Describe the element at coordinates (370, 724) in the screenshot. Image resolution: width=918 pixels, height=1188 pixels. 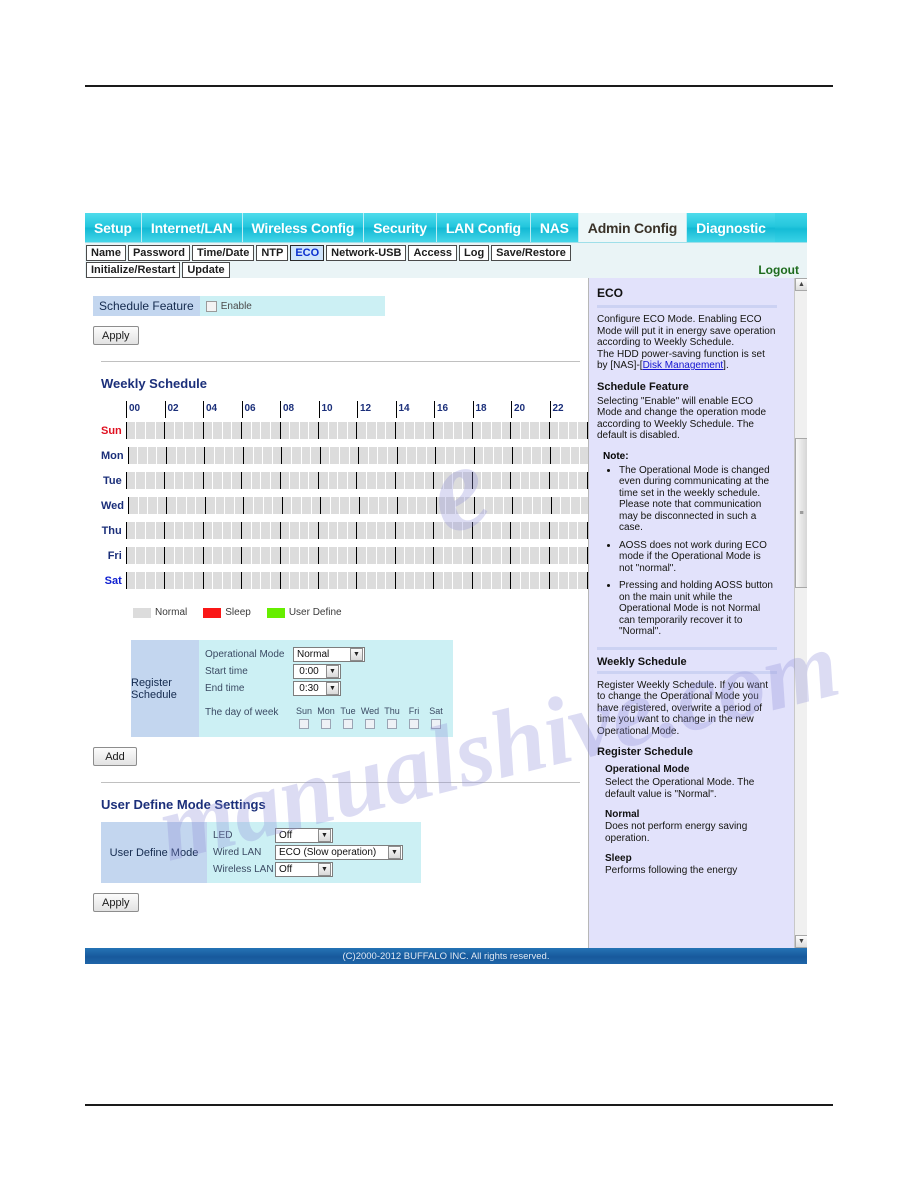
I see `day-checkbox-wed` at that location.